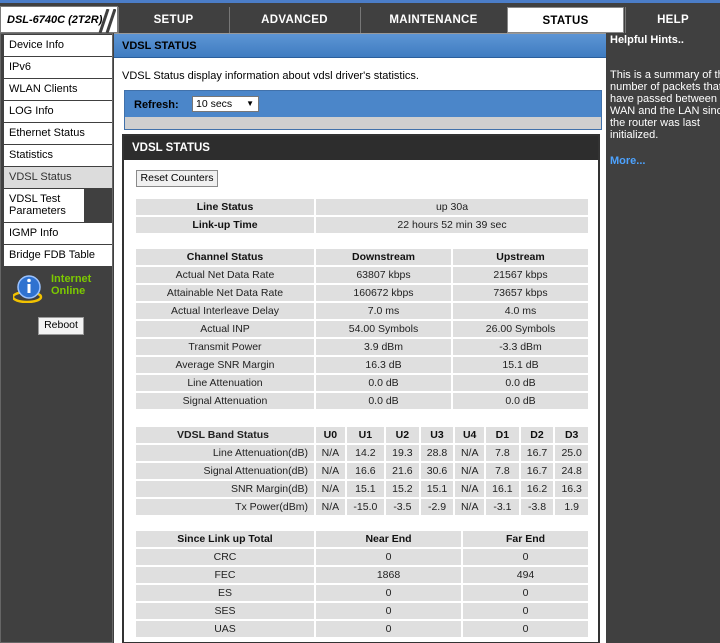 The height and width of the screenshot is (643, 720). I want to click on row-label: Attainable Net Data Rate, so click(225, 293).